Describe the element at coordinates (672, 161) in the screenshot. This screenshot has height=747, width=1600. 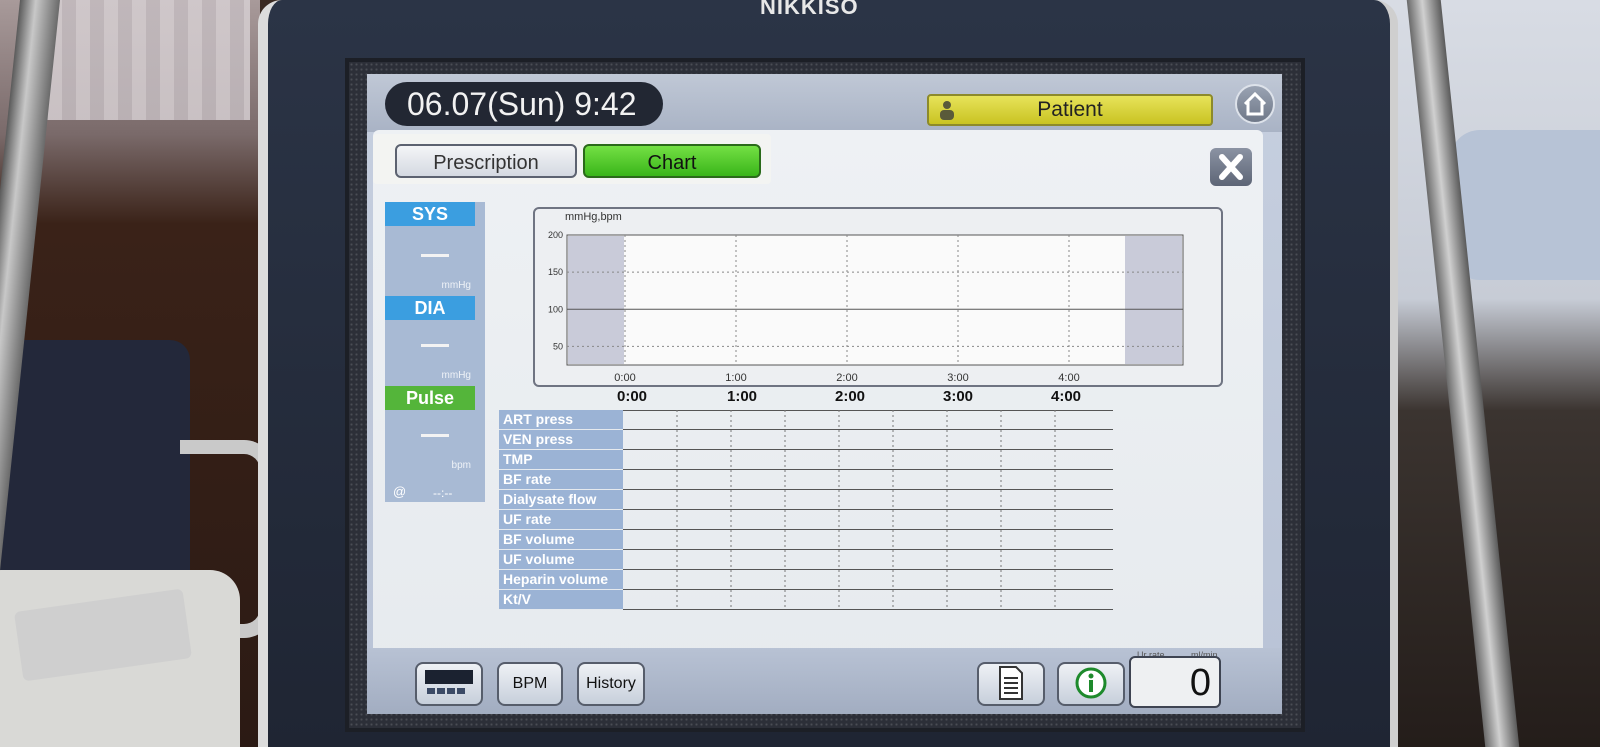
I see `tab-chart: Chart` at that location.